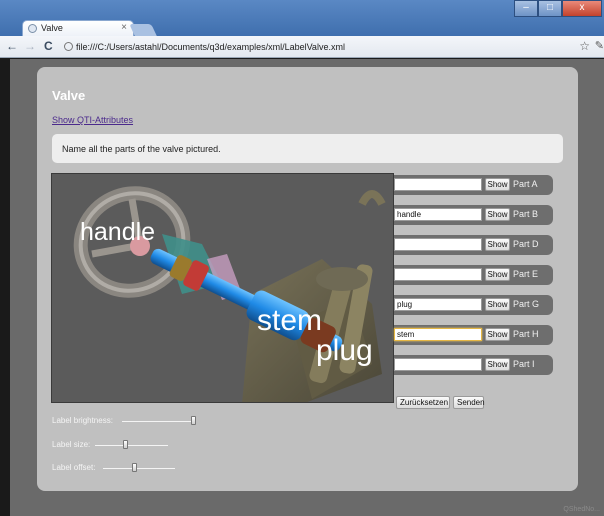 The height and width of the screenshot is (516, 604). Describe the element at coordinates (135, 467) in the screenshot. I see `label-offset-slider` at that location.